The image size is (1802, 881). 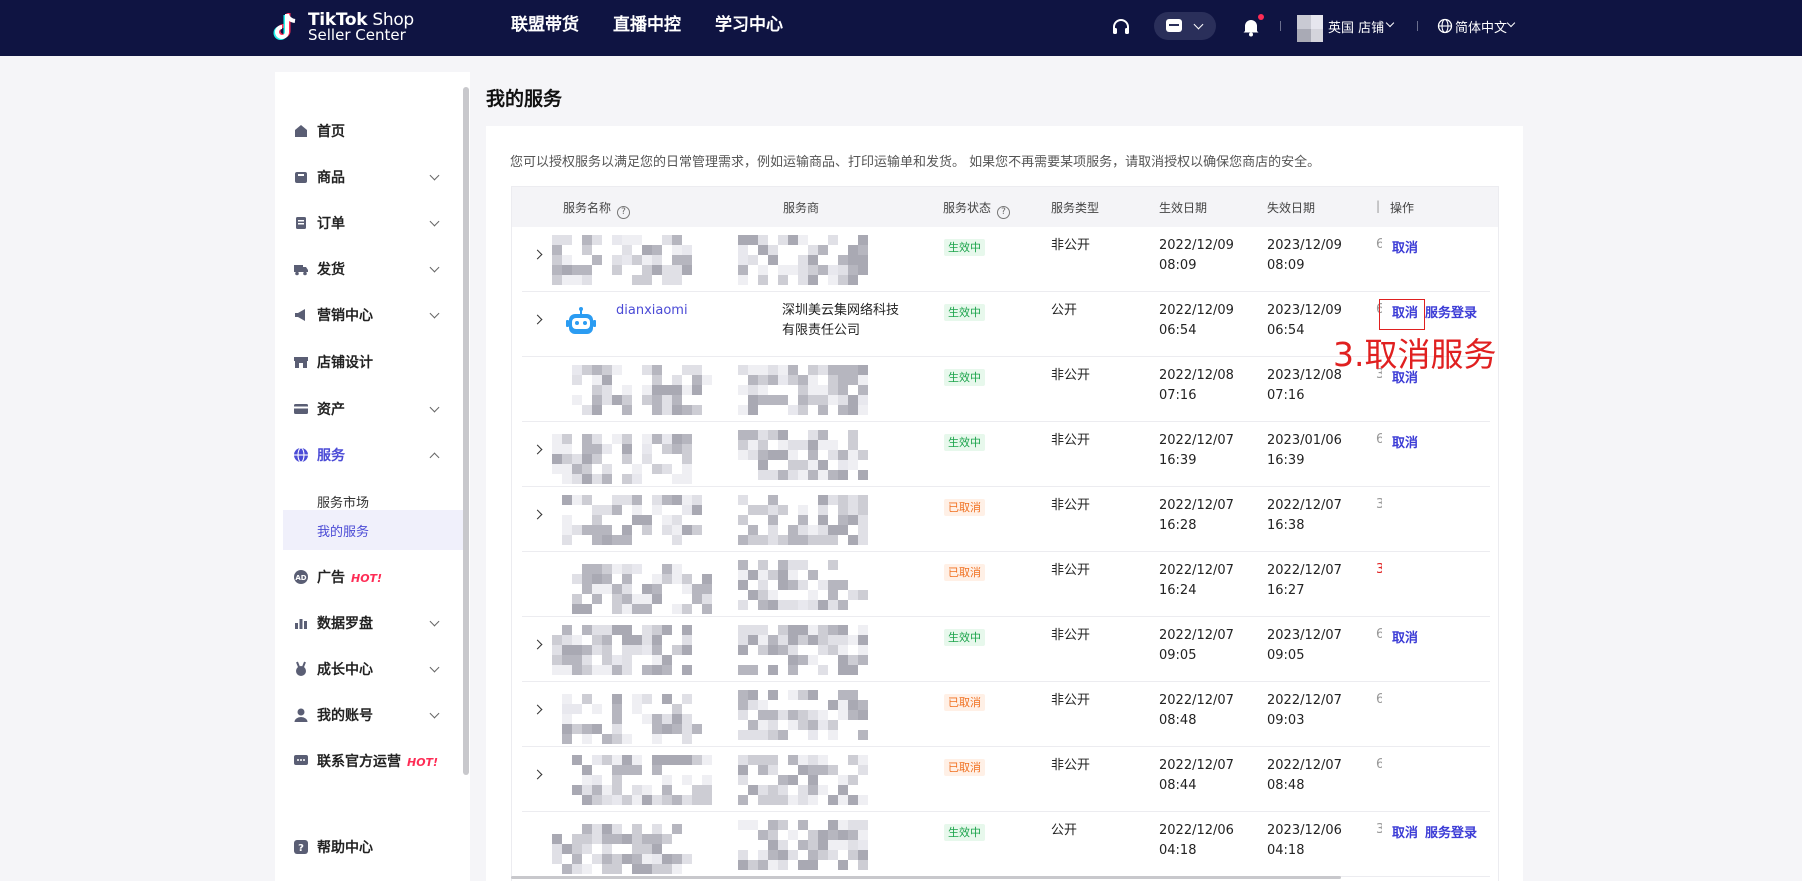 I want to click on store-name: 英国 店铺, so click(x=1356, y=26).